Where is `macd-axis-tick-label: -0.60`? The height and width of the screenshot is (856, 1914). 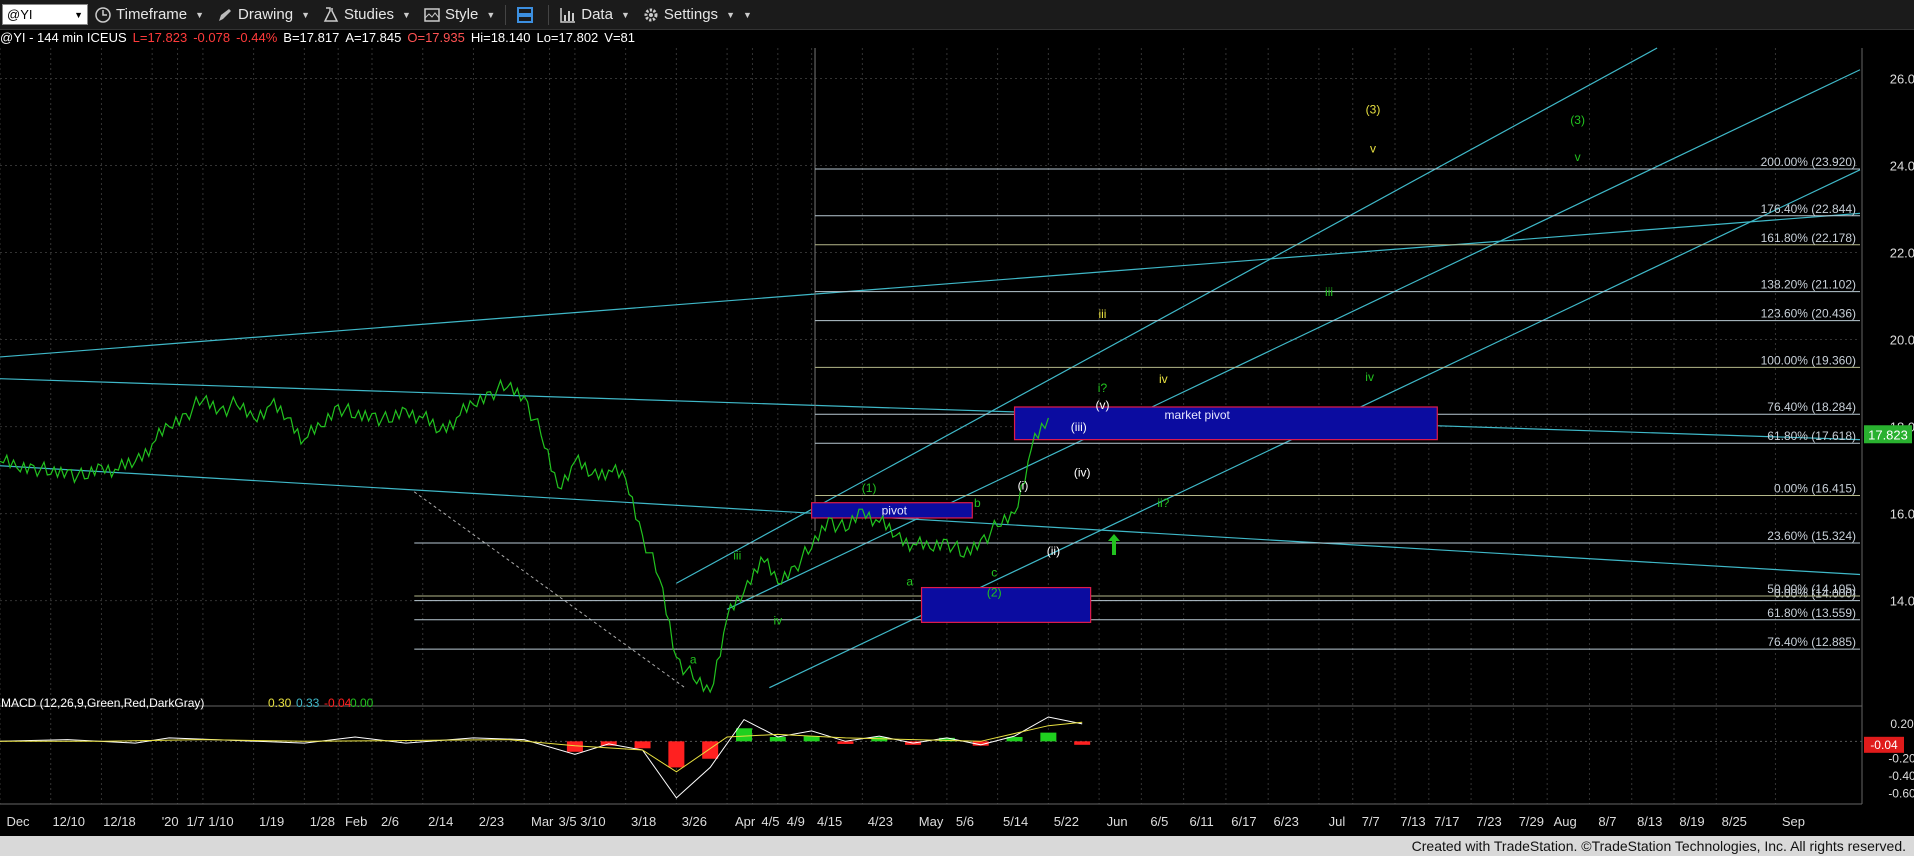
macd-axis-tick-label: -0.60 is located at coordinates (1901, 794).